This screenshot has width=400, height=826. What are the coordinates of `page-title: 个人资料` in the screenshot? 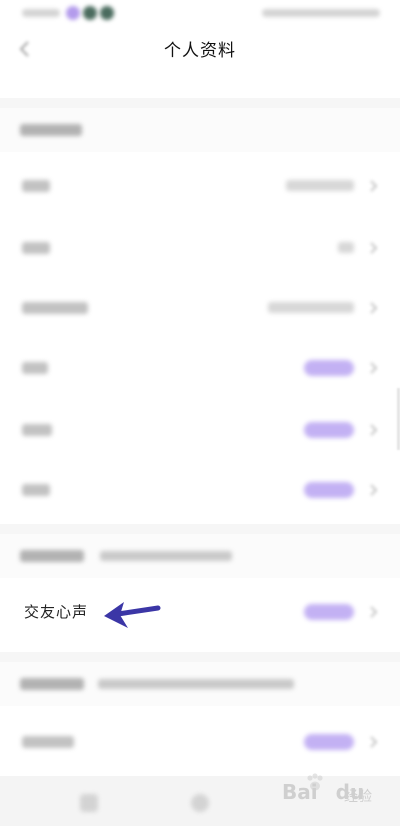 It's located at (200, 51).